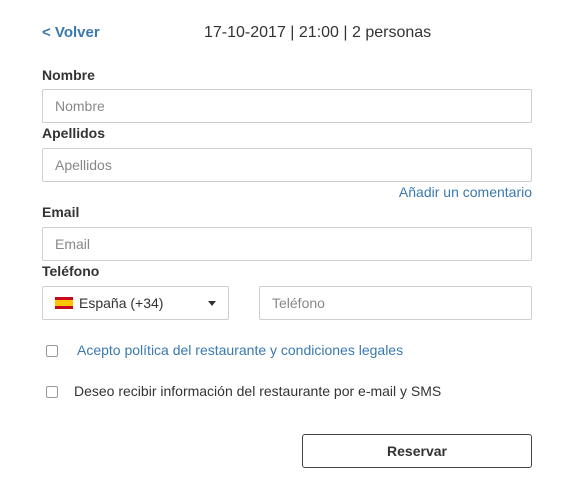 The width and height of the screenshot is (582, 504). I want to click on telefono-input, so click(395, 303).